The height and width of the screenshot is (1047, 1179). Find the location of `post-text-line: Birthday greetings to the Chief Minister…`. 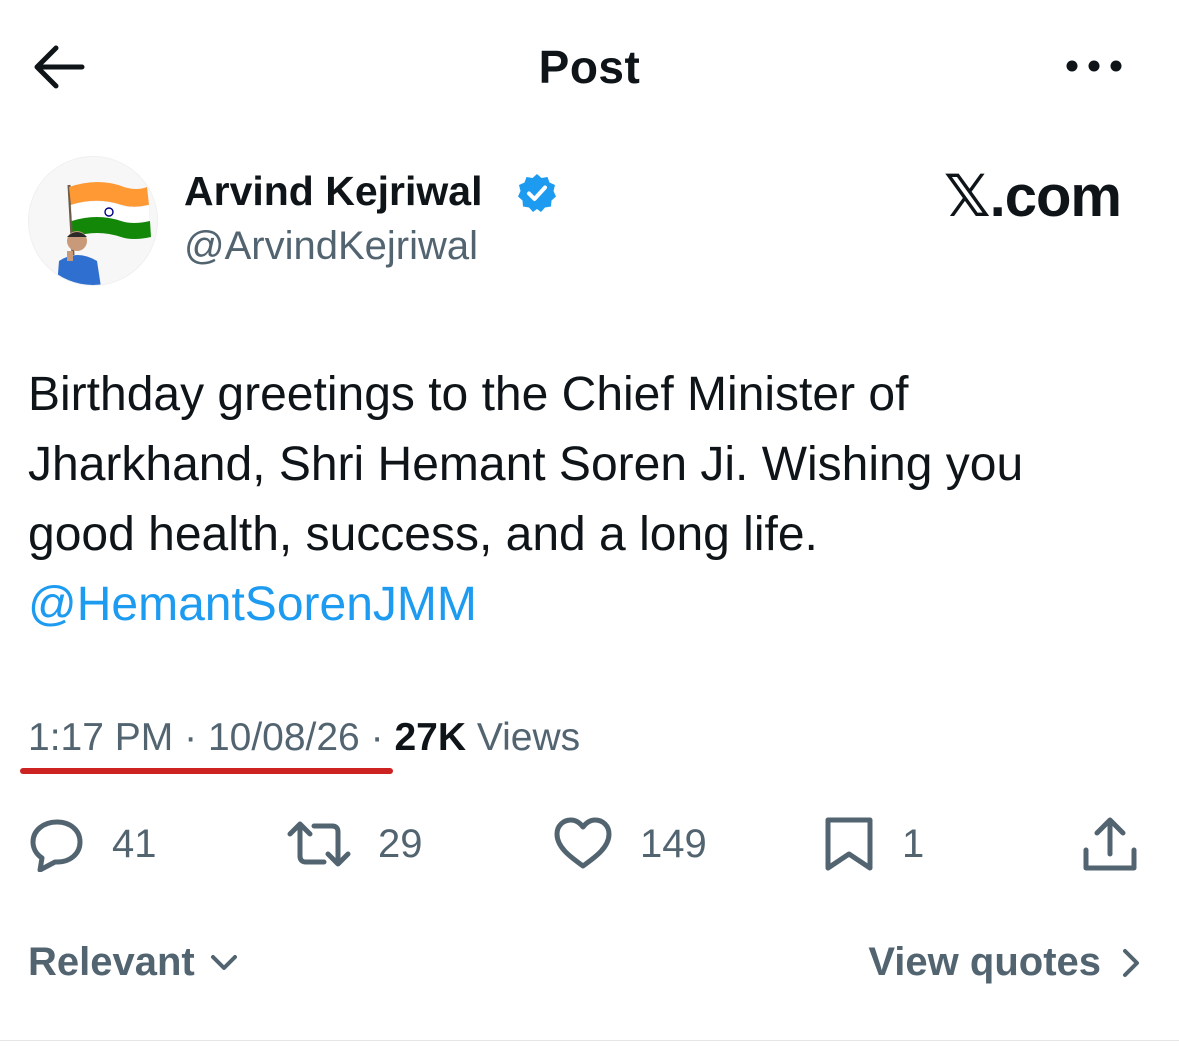

post-text-line: Birthday greetings to the Chief Minister… is located at coordinates (468, 394).